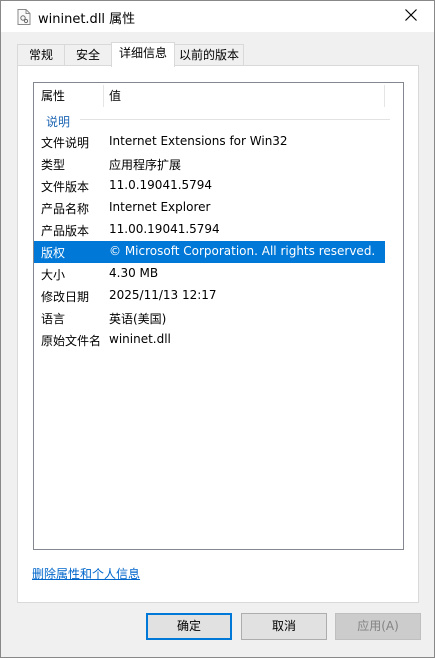  I want to click on tab-security: 安全, so click(88, 55).